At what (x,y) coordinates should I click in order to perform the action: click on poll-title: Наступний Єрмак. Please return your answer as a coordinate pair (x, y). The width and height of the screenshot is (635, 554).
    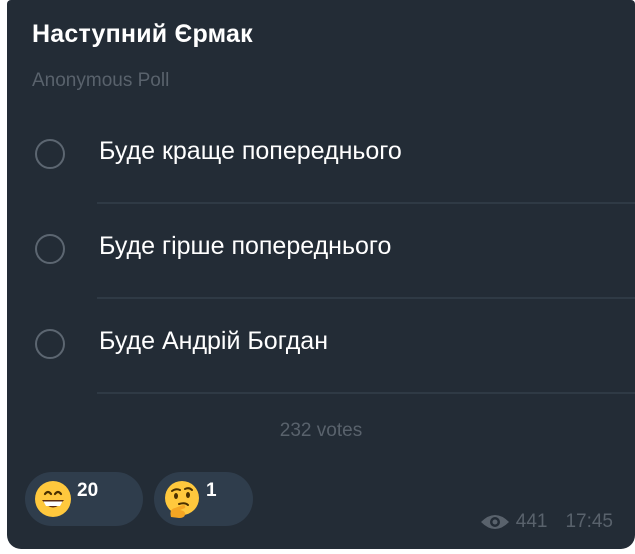
    Looking at the image, I should click on (142, 34).